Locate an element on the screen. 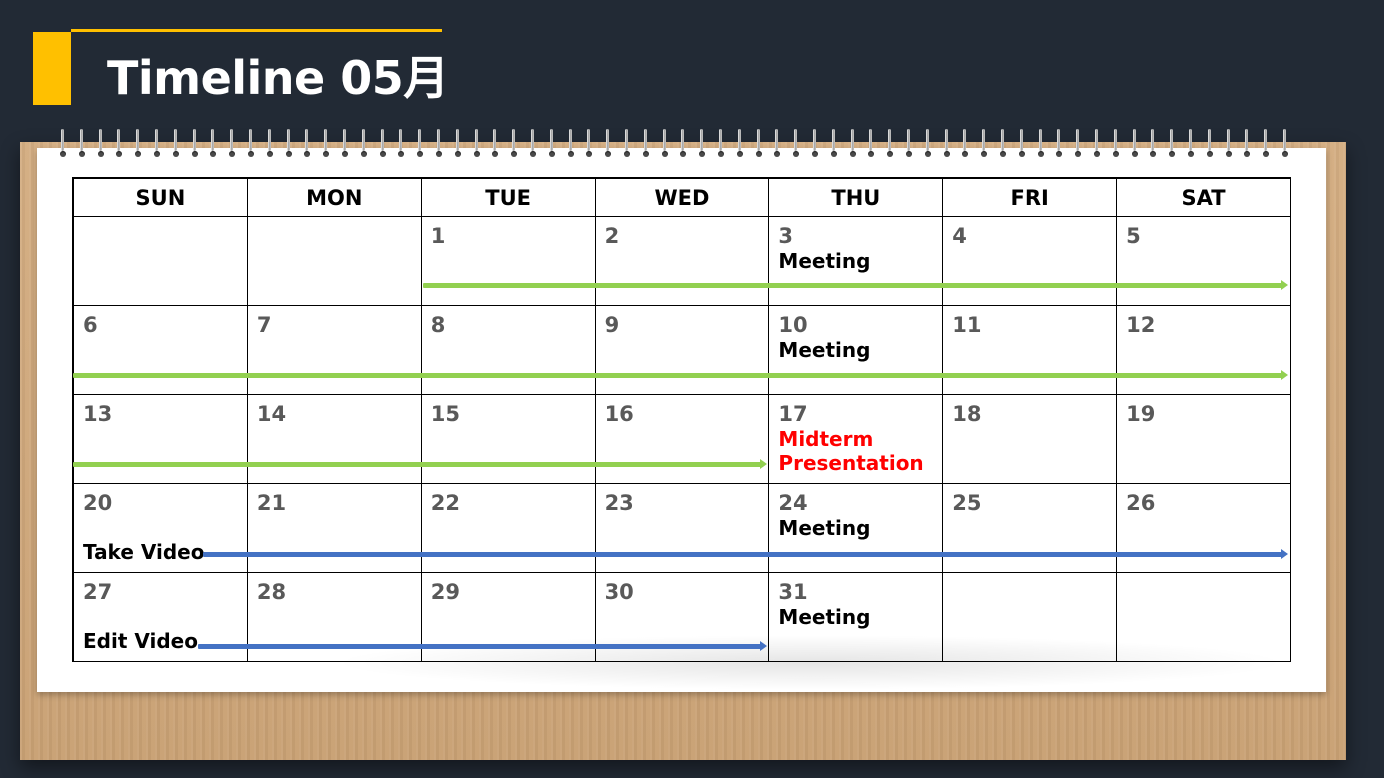  day-number: 5 is located at coordinates (1133, 236).